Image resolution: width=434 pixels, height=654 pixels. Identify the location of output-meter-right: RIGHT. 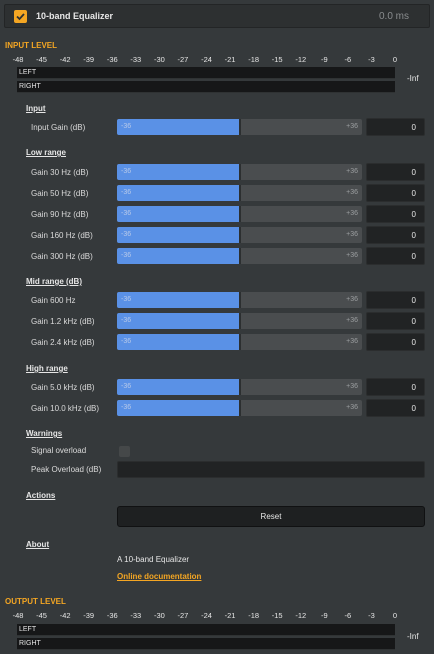
(206, 644).